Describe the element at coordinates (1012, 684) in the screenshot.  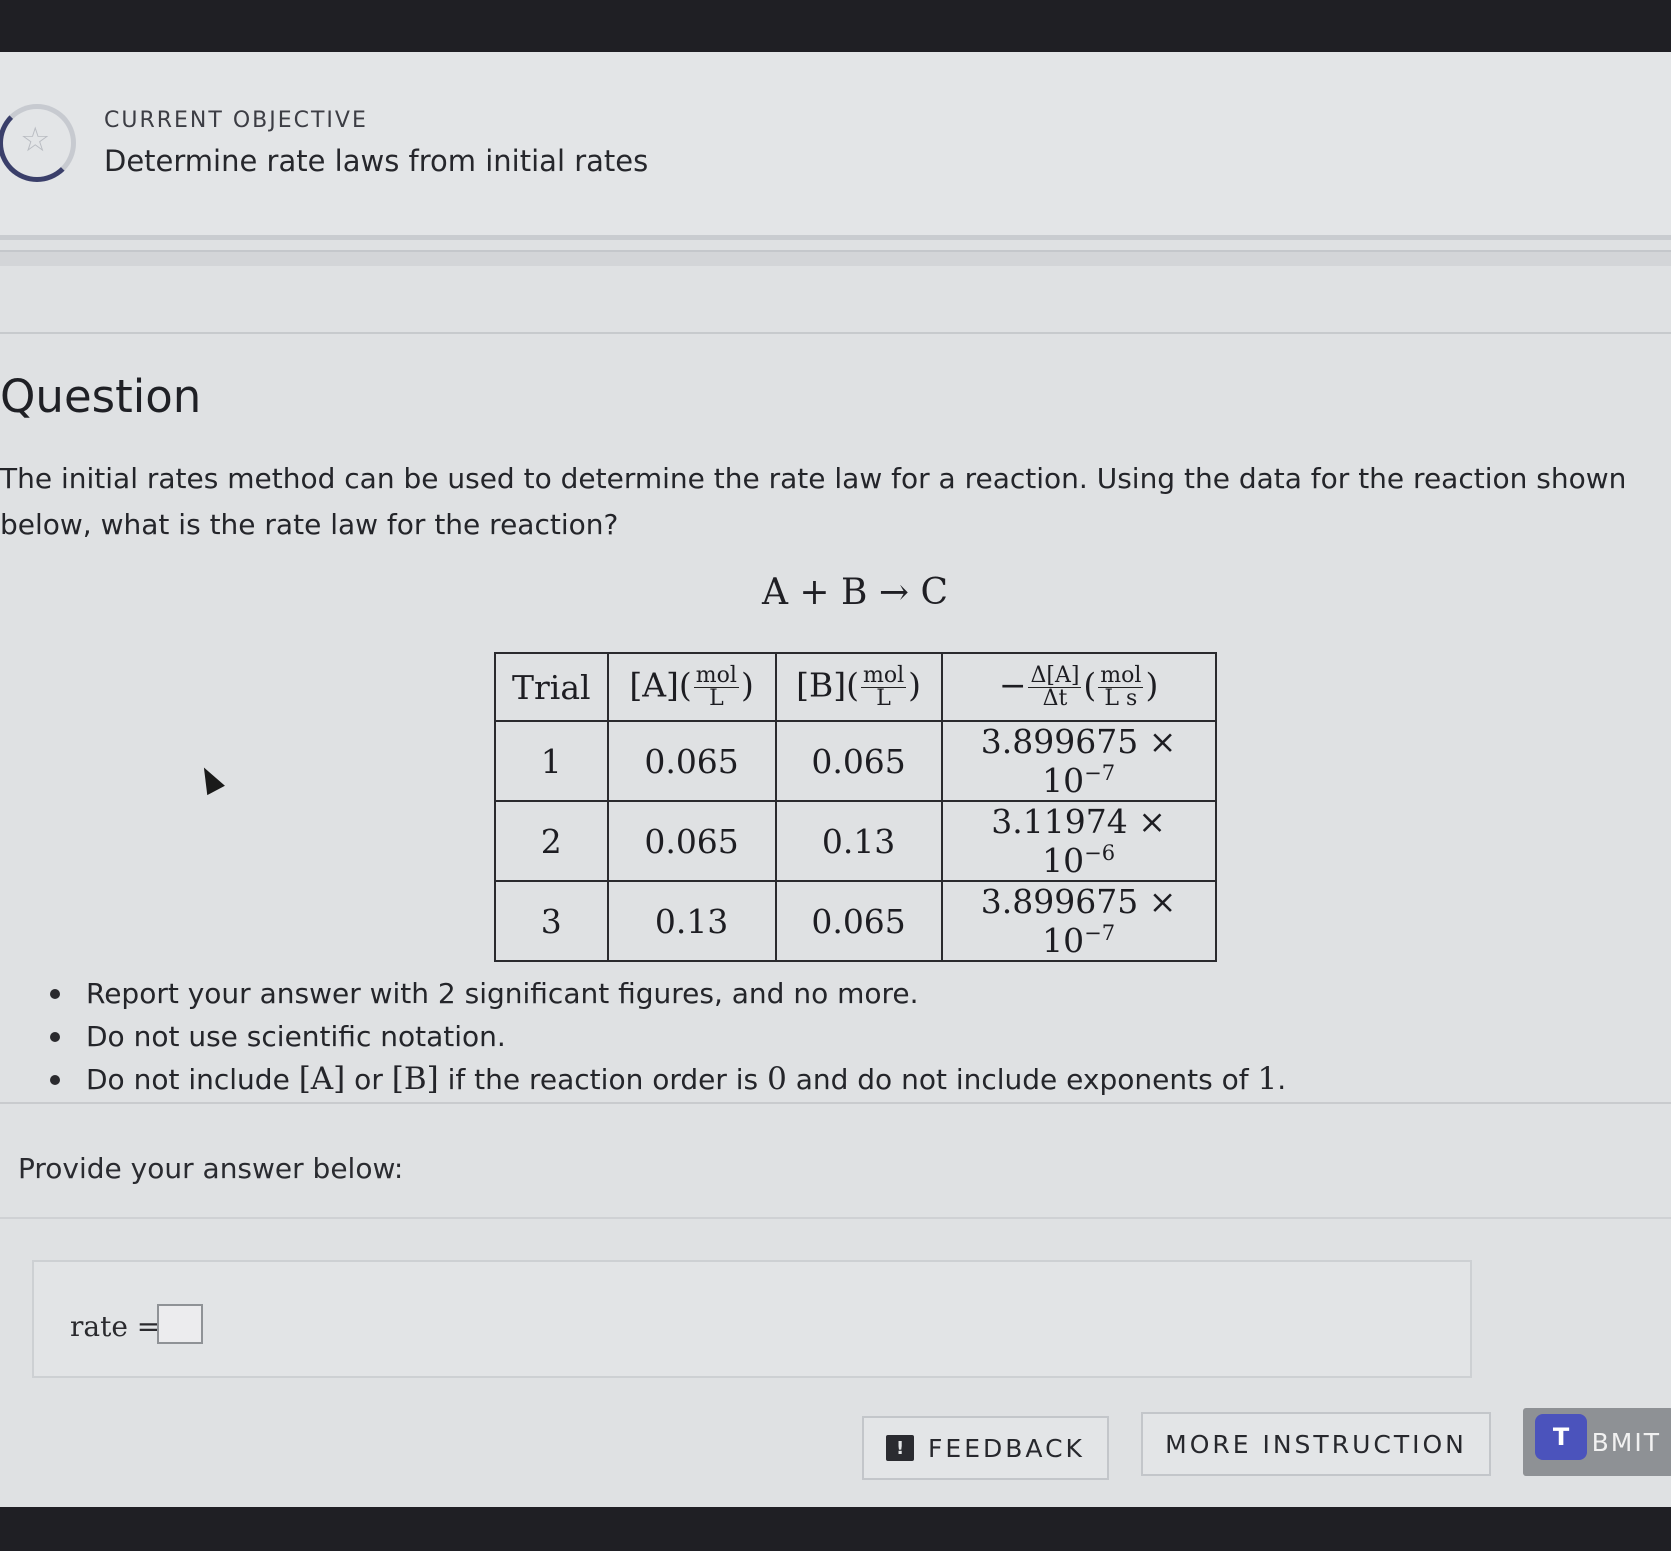
I see `header-rate-neg: −` at that location.